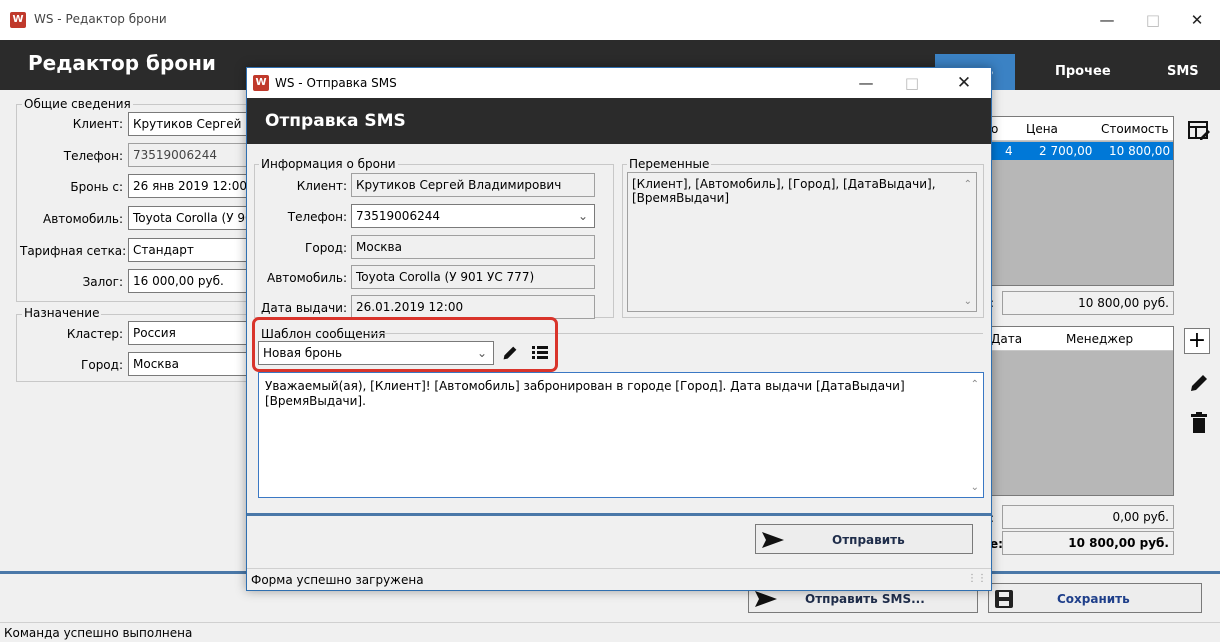 The width and height of the screenshot is (1220, 642). What do you see at coordinates (94, 334) in the screenshot?
I see `cluster-label: Кластер:` at bounding box center [94, 334].